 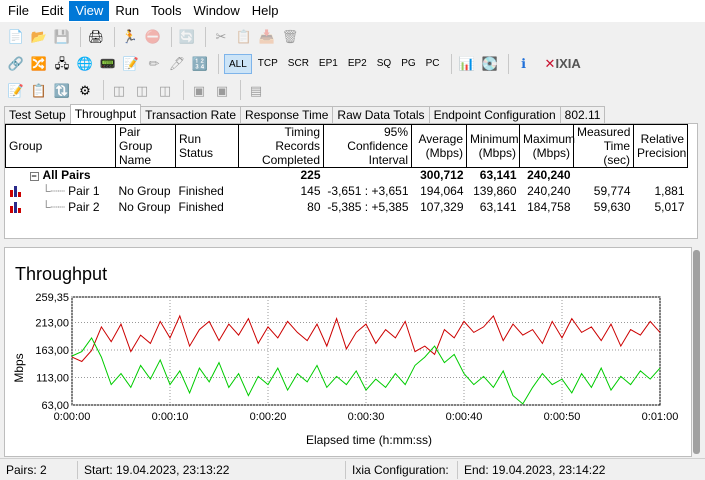 I want to click on filter-sq-button: SQ, so click(x=384, y=64).